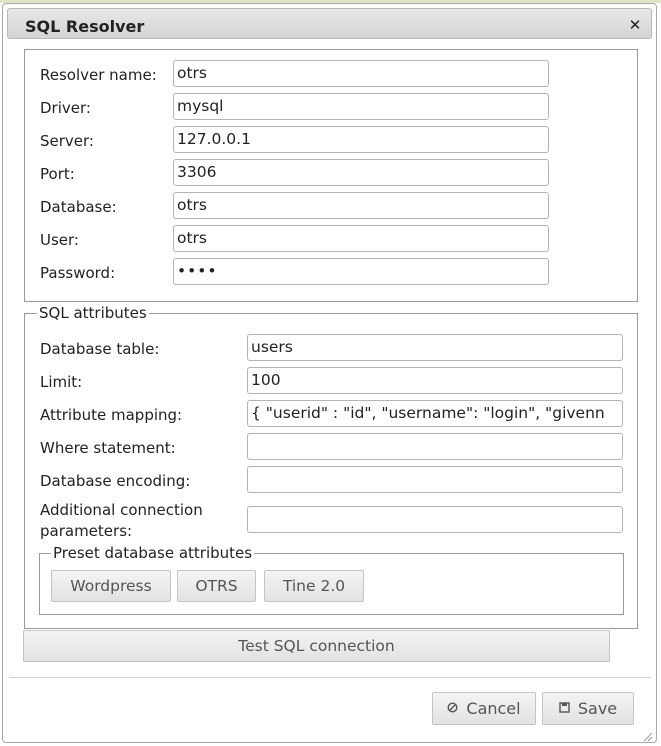 The width and height of the screenshot is (661, 746). What do you see at coordinates (121, 510) in the screenshot?
I see `additional-parameters-label: Additional connection` at bounding box center [121, 510].